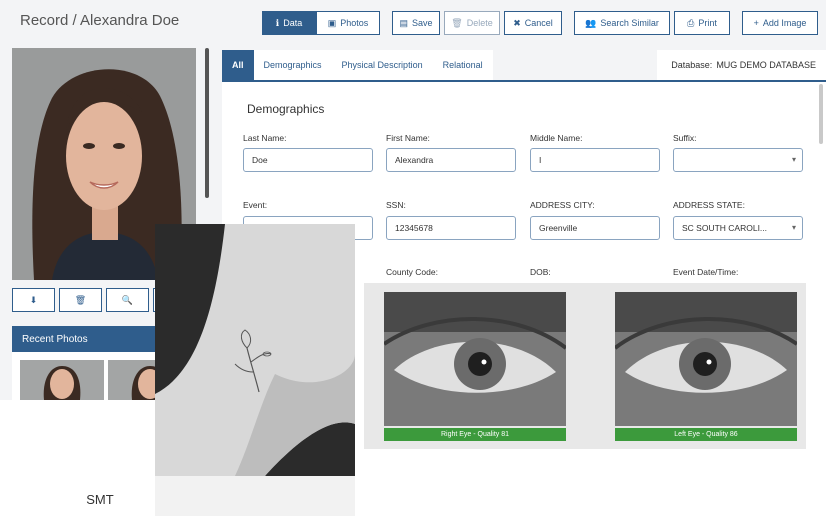 The width and height of the screenshot is (826, 516). What do you see at coordinates (382, 65) in the screenshot?
I see `tab-physical-description: Physical Description` at bounding box center [382, 65].